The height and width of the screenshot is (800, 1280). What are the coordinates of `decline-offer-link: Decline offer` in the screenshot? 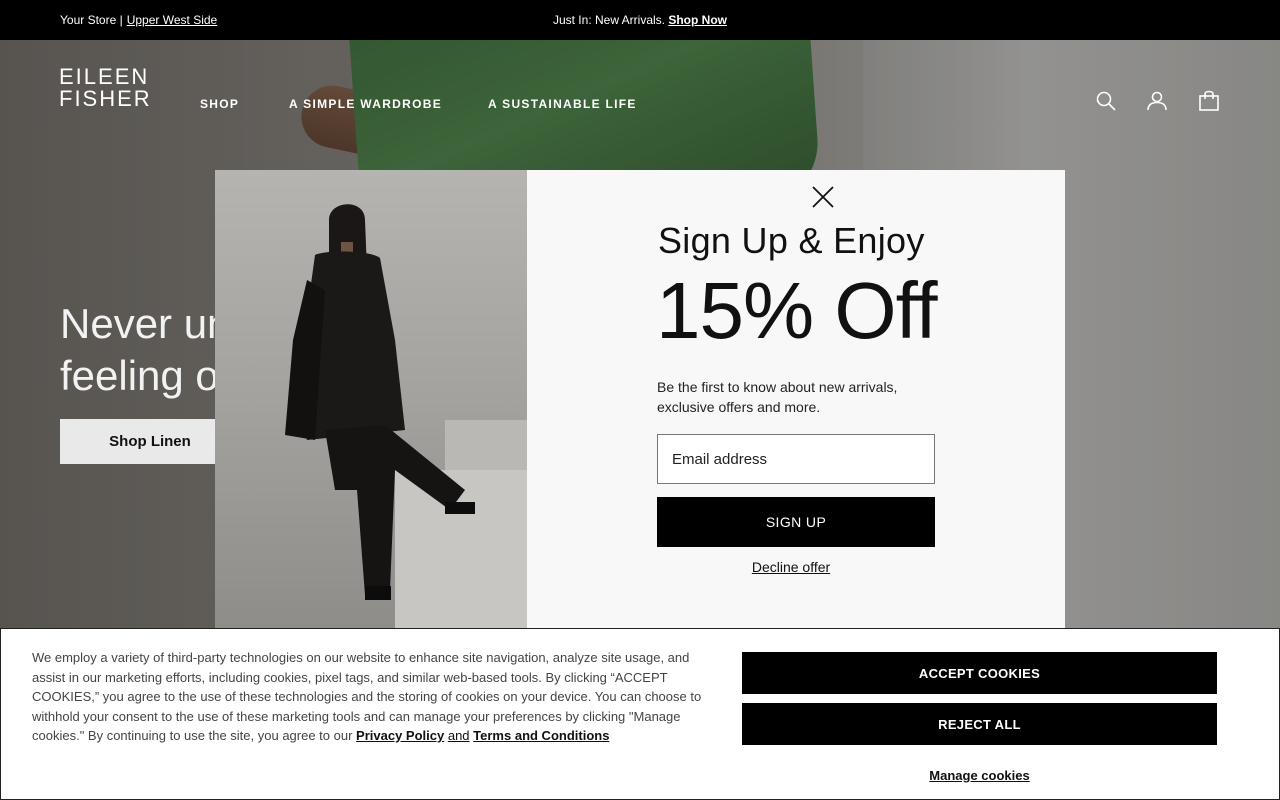 It's located at (791, 567).